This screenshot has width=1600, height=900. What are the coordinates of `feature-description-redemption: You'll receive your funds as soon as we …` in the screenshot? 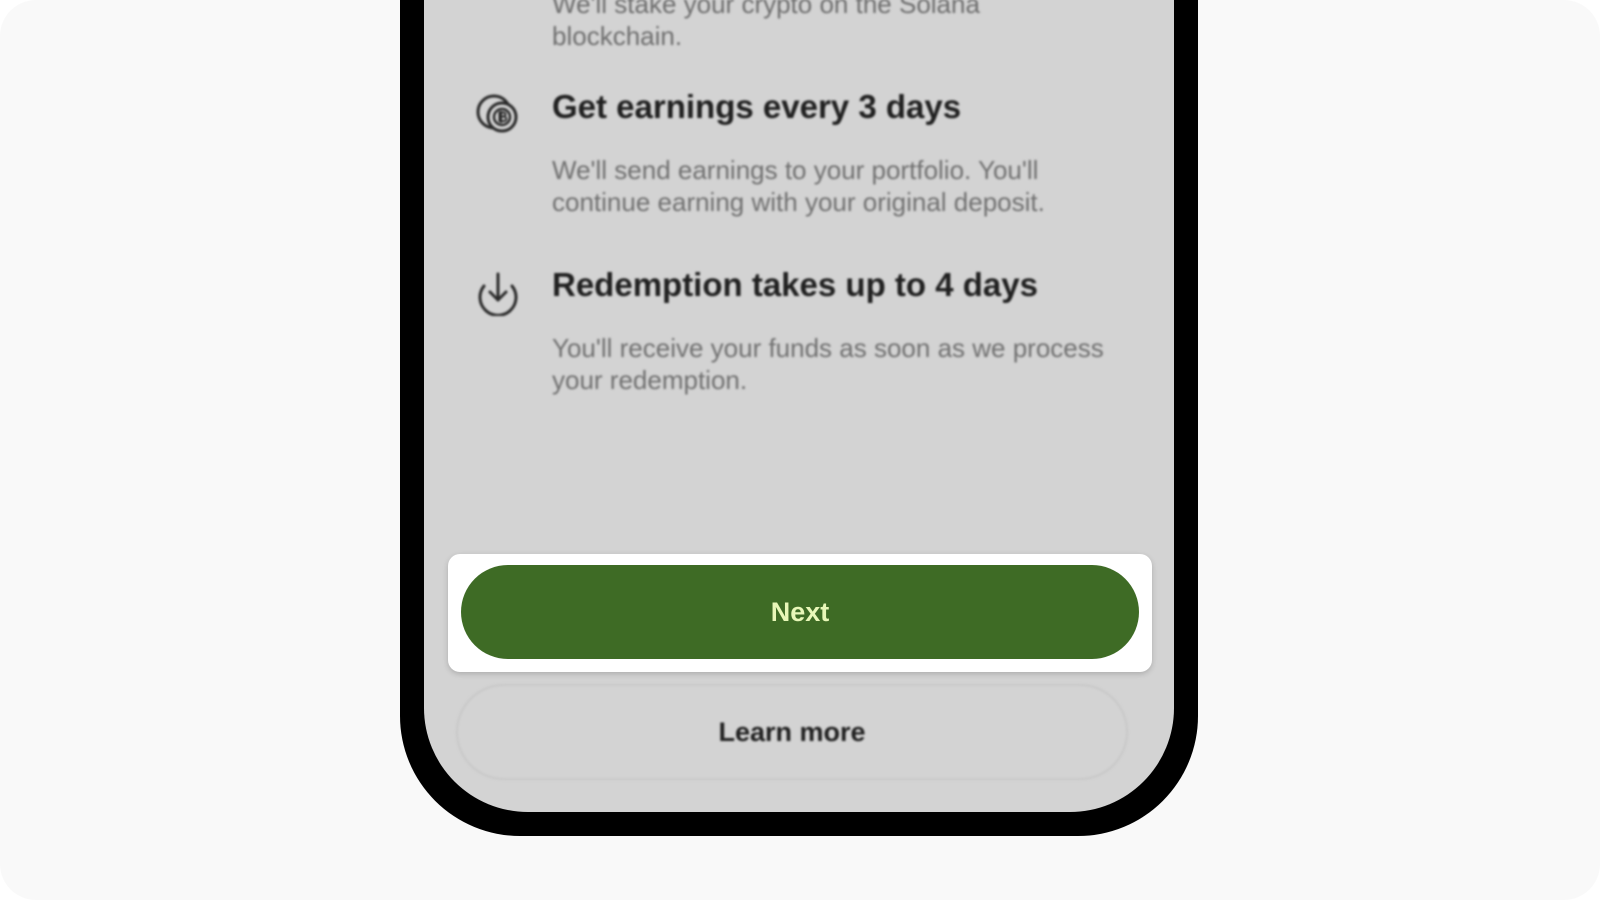 It's located at (828, 364).